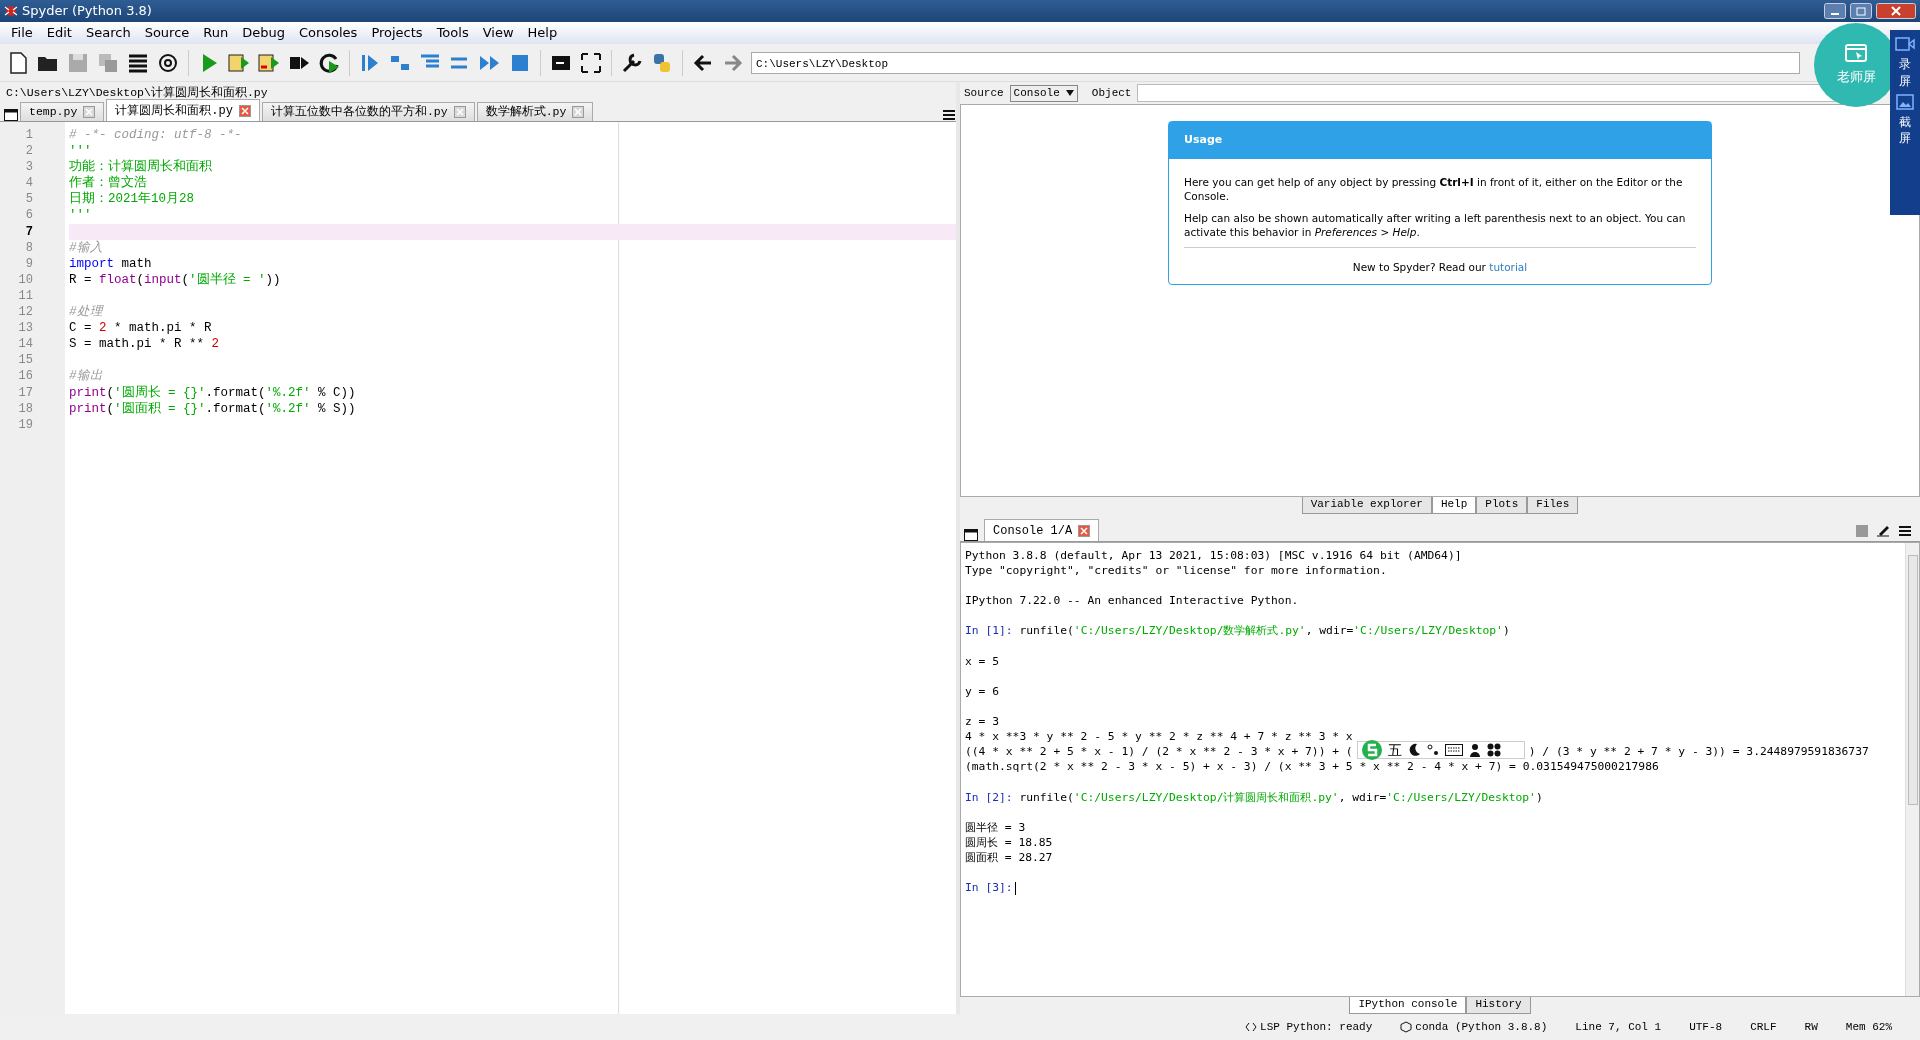 This screenshot has height=1040, width=1920. Describe the element at coordinates (1043, 93) in the screenshot. I see `source-dropdown: Console` at that location.